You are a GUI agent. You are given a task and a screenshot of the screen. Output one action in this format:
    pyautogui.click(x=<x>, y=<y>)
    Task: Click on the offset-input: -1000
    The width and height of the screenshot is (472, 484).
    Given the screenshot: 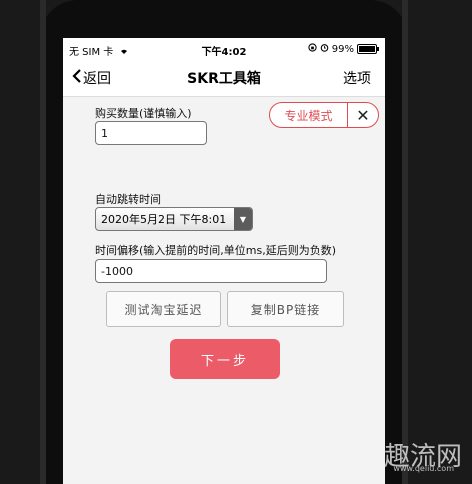 What is the action you would take?
    pyautogui.click(x=211, y=271)
    